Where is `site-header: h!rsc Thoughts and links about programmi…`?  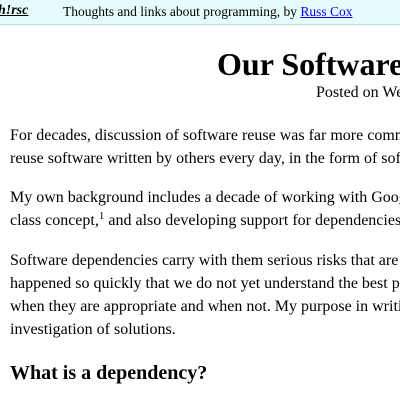
site-header: h!rsc Thoughts and links about programmi… is located at coordinates (200, 12).